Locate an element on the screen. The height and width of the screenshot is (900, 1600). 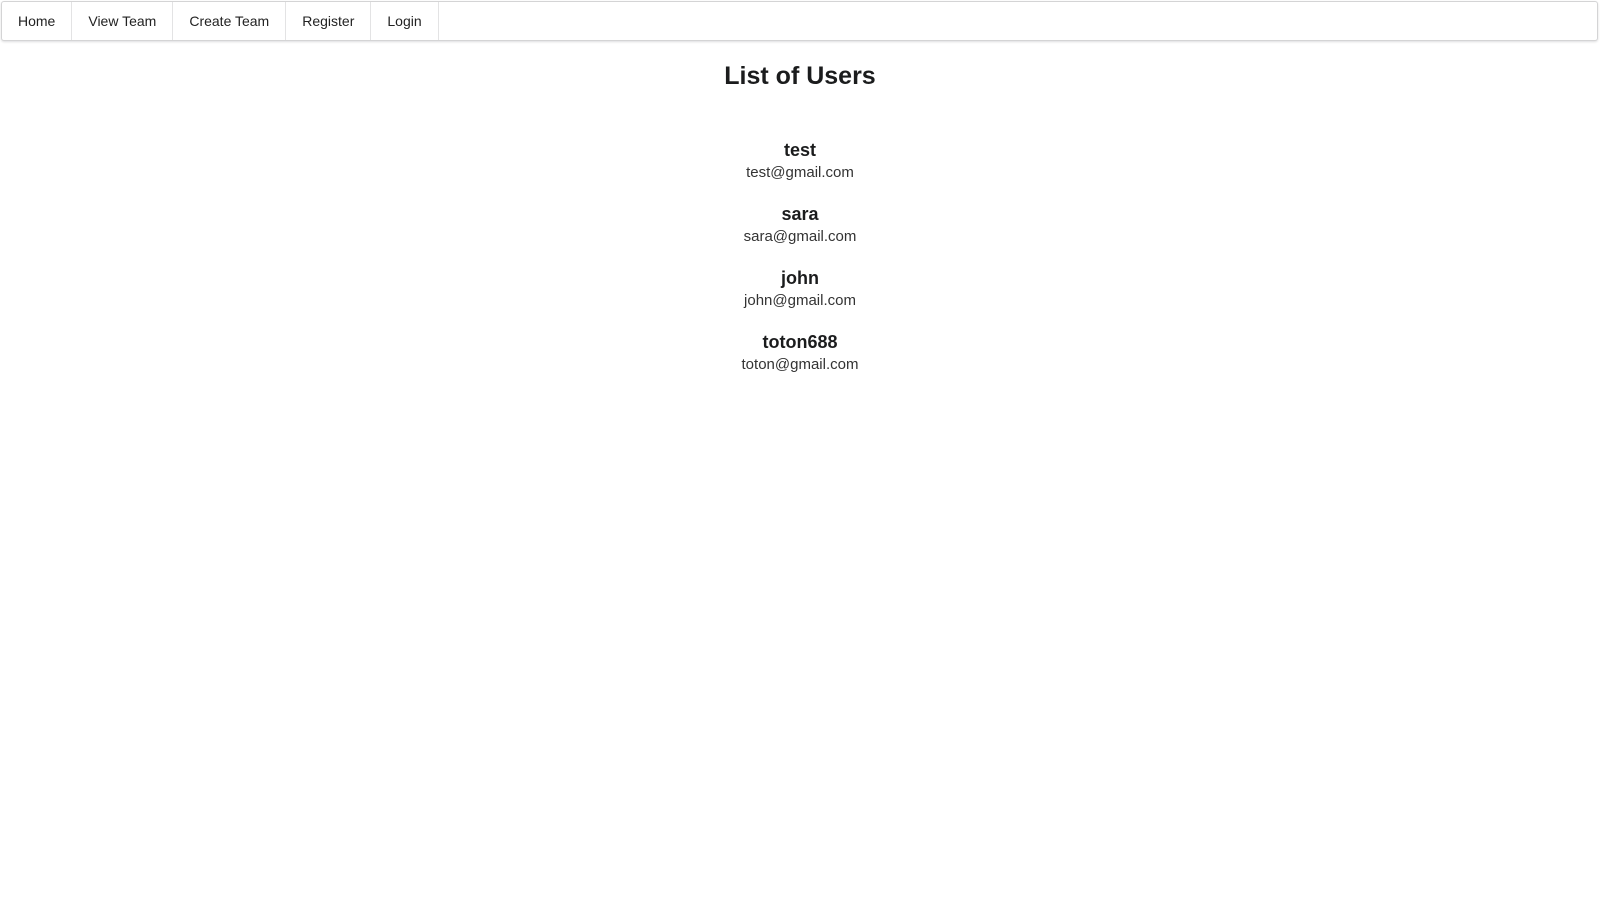
user-list-item: sara sara@gmail.com is located at coordinates (800, 234).